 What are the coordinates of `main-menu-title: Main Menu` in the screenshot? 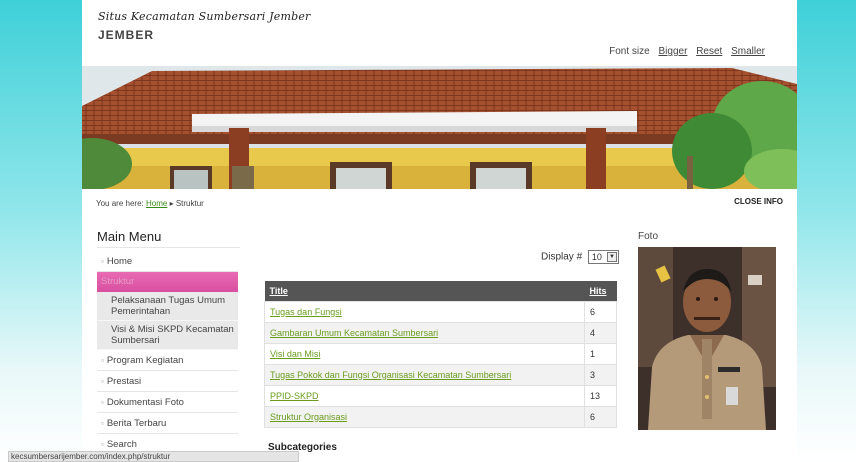 It's located at (129, 236).